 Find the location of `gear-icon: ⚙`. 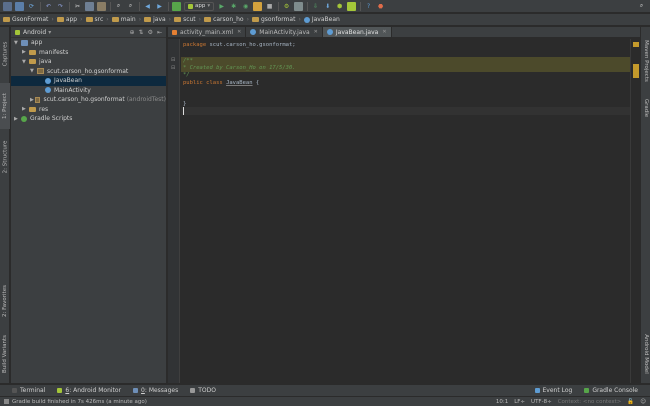

gear-icon: ⚙ is located at coordinates (150, 32).